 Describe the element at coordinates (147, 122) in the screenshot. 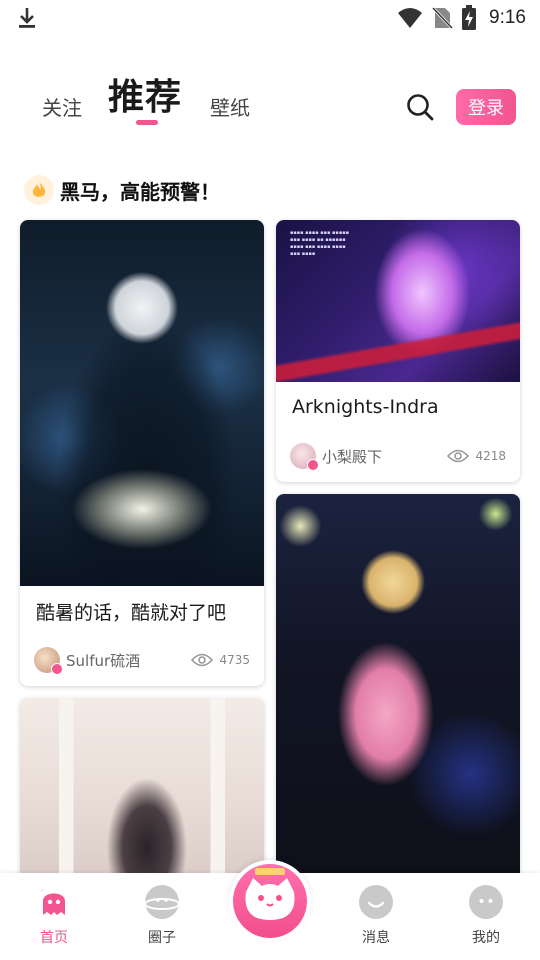

I see `active-tab-indicator` at that location.